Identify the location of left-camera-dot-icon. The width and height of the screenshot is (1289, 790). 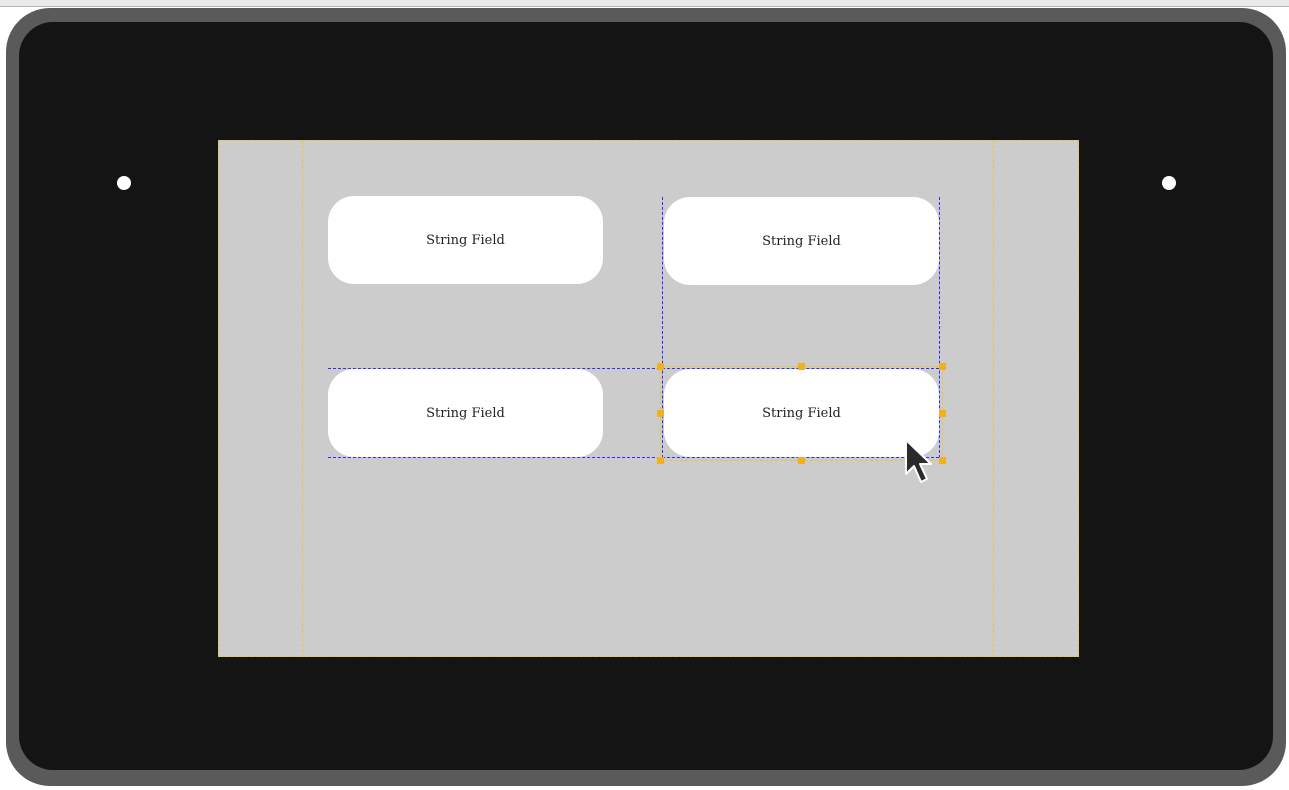
(124, 183).